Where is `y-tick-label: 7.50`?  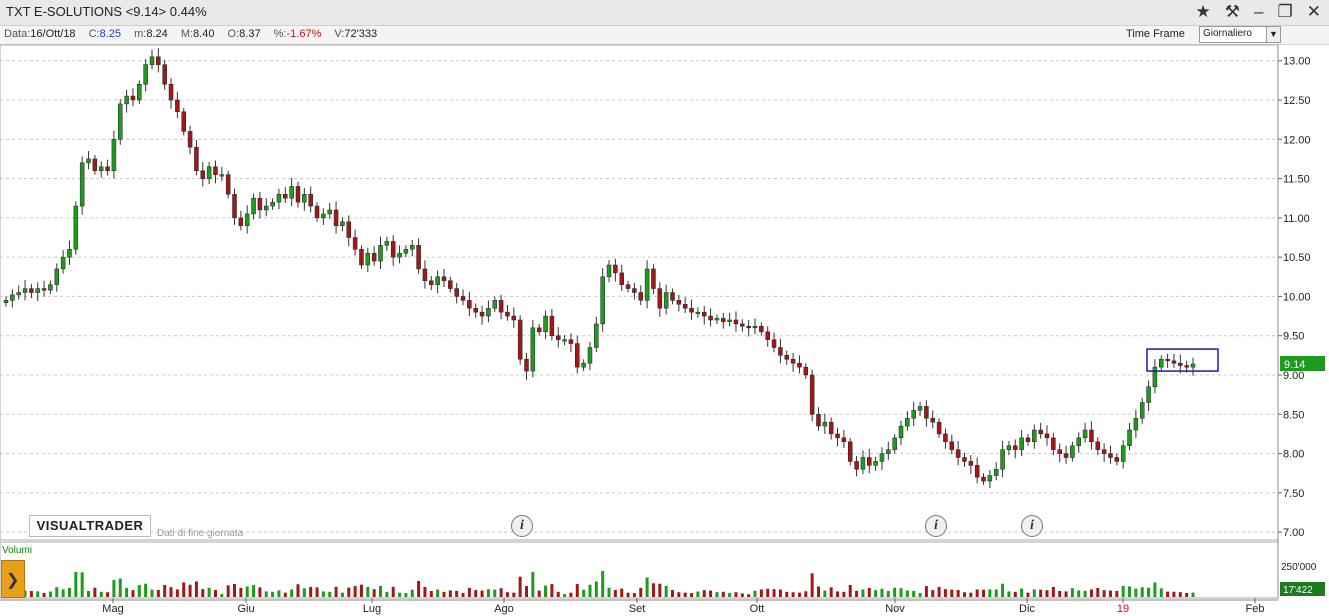 y-tick-label: 7.50 is located at coordinates (1293, 494).